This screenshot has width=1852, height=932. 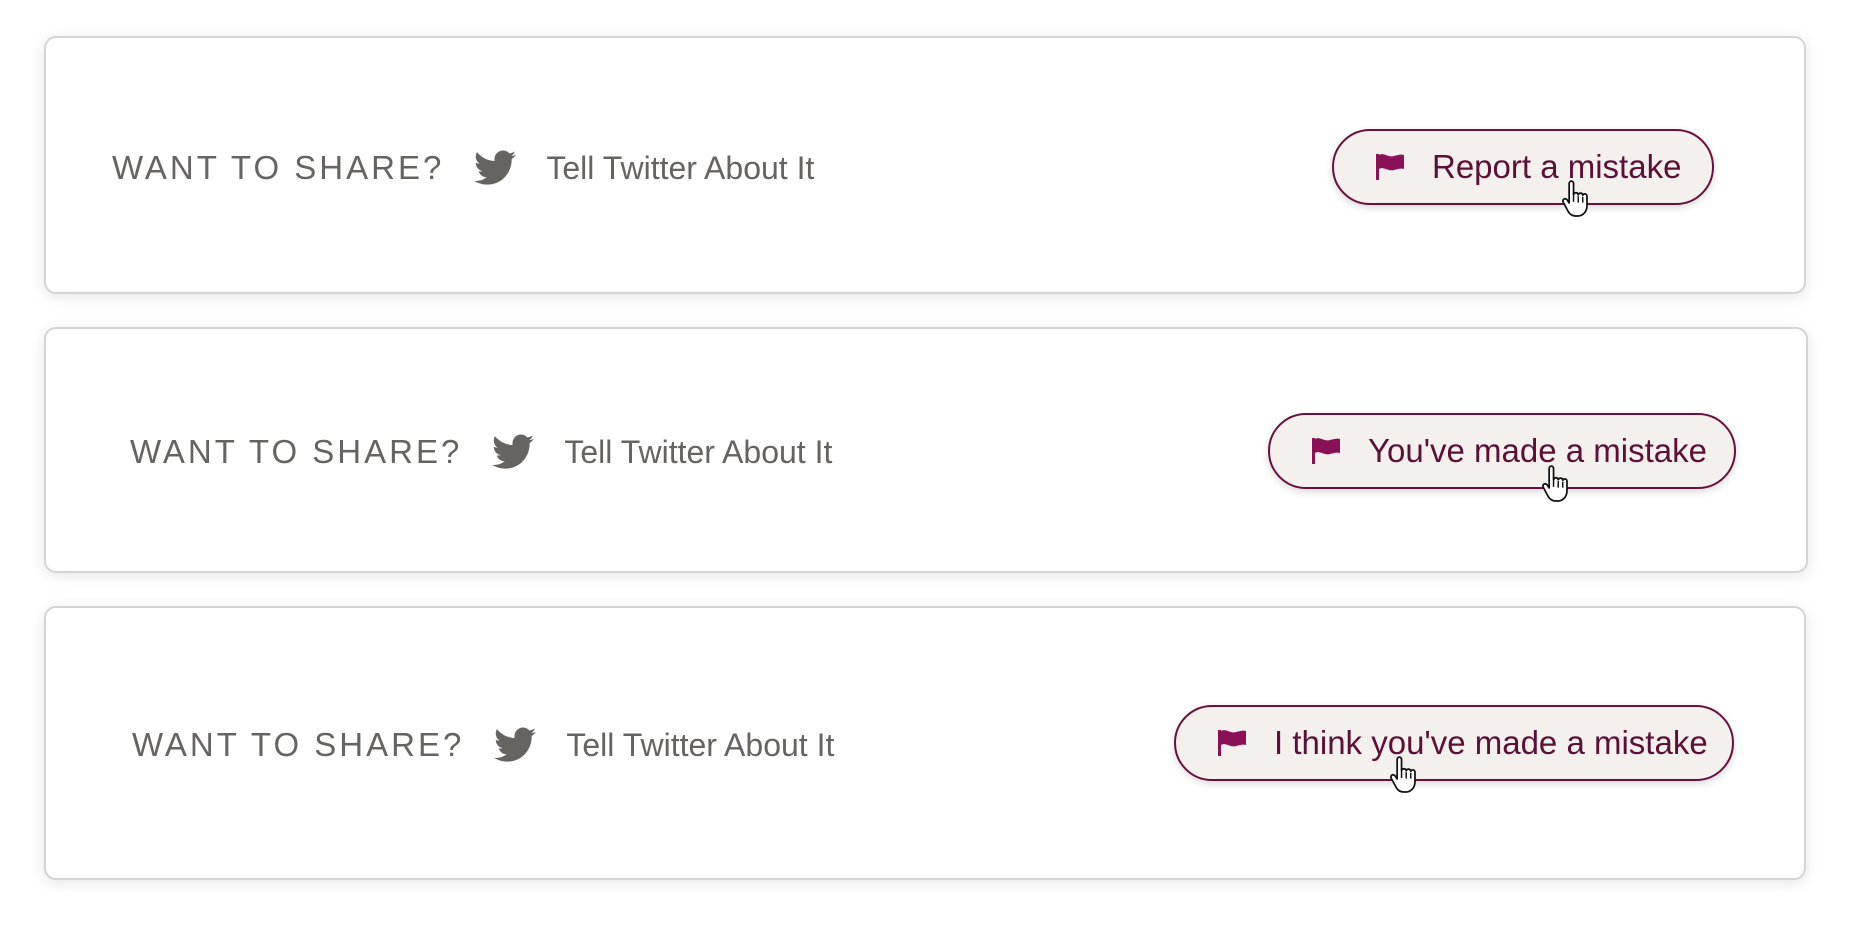 I want to click on think-mistake-button: I think you've made a mistake, so click(x=1454, y=743).